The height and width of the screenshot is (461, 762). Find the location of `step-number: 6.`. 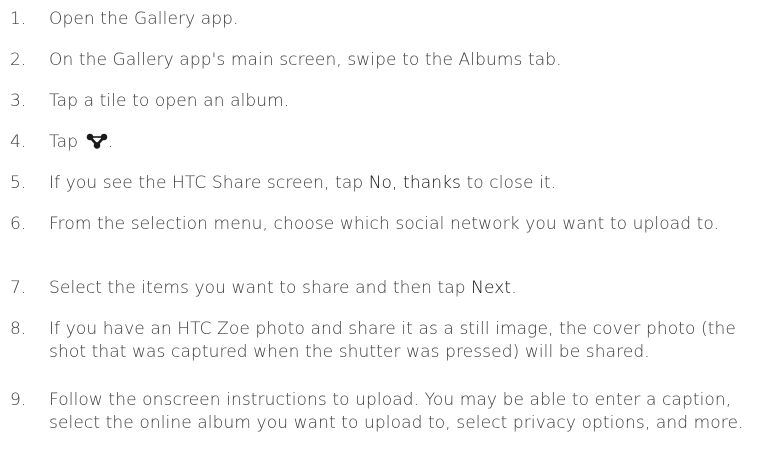

step-number: 6. is located at coordinates (18, 224).